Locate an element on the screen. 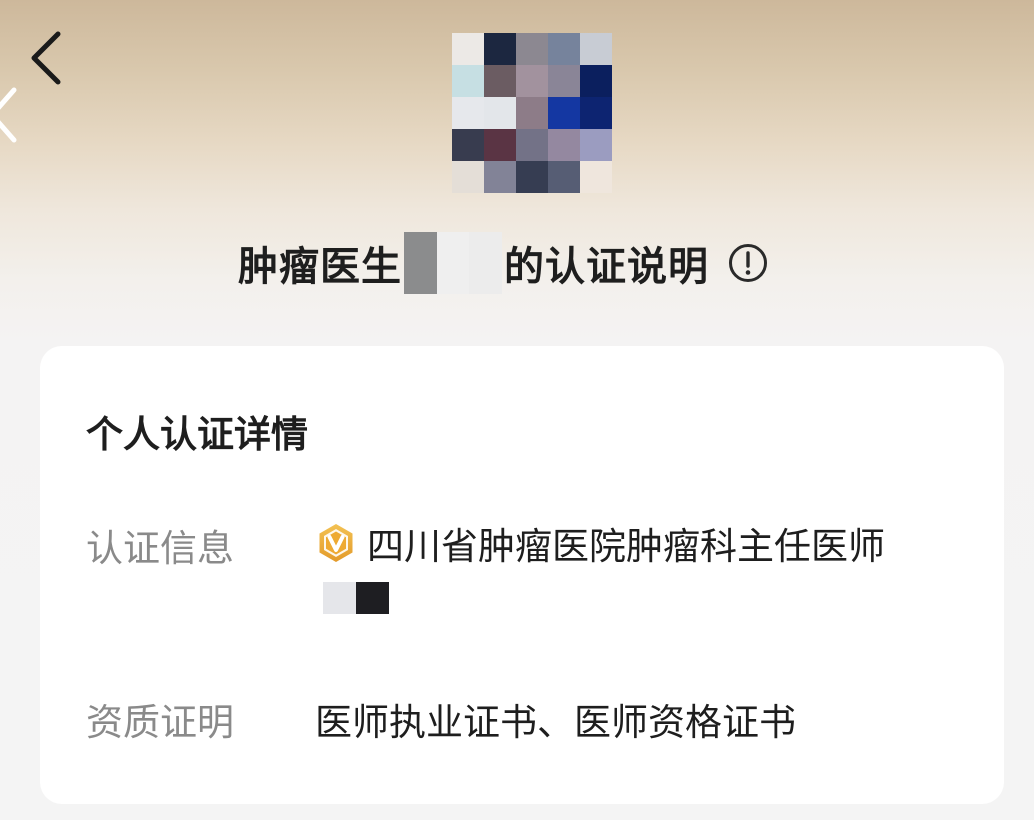  chevron-left-icon is located at coordinates (46, 58).